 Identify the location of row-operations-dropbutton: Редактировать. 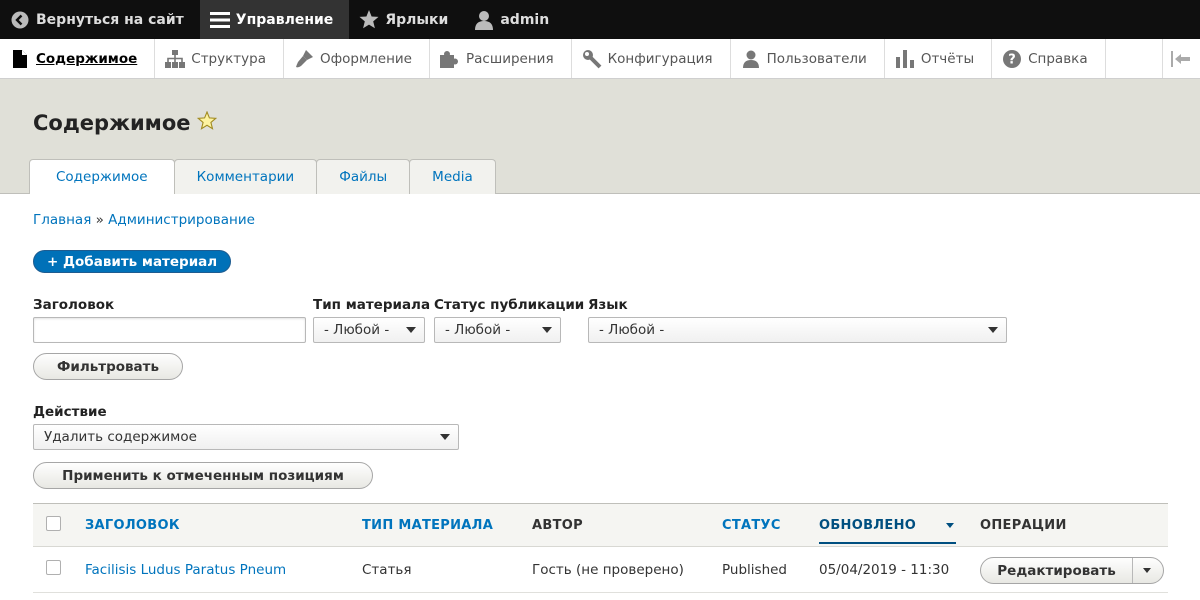
(1072, 570).